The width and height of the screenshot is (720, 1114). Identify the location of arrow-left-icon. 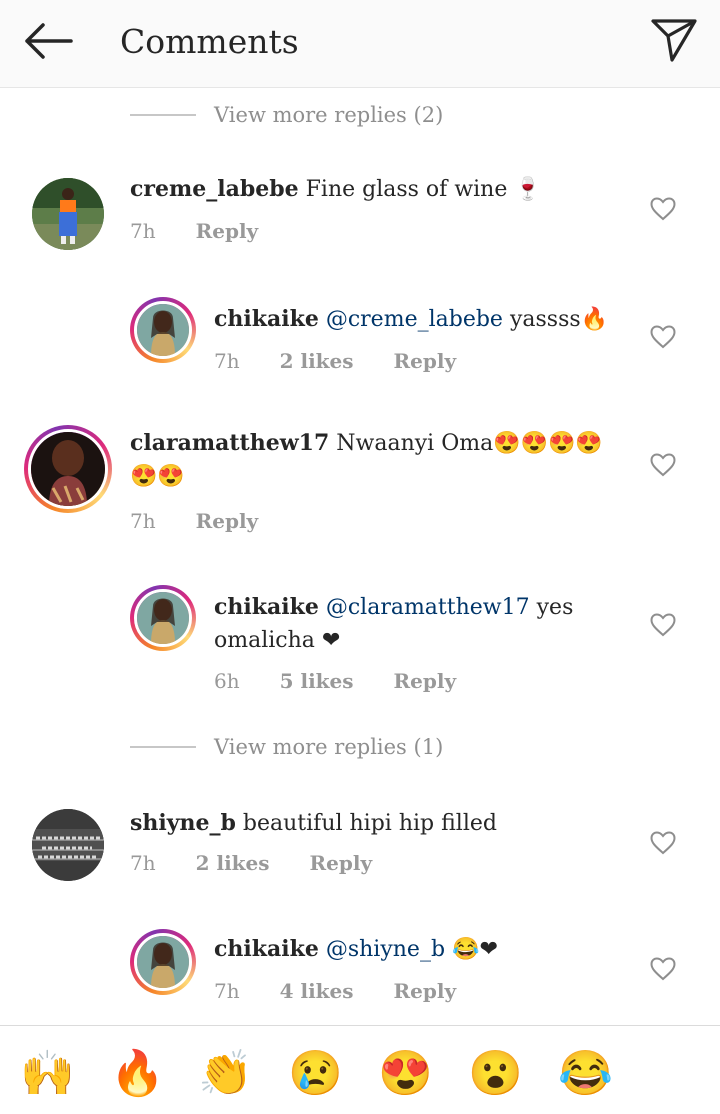
(49, 41).